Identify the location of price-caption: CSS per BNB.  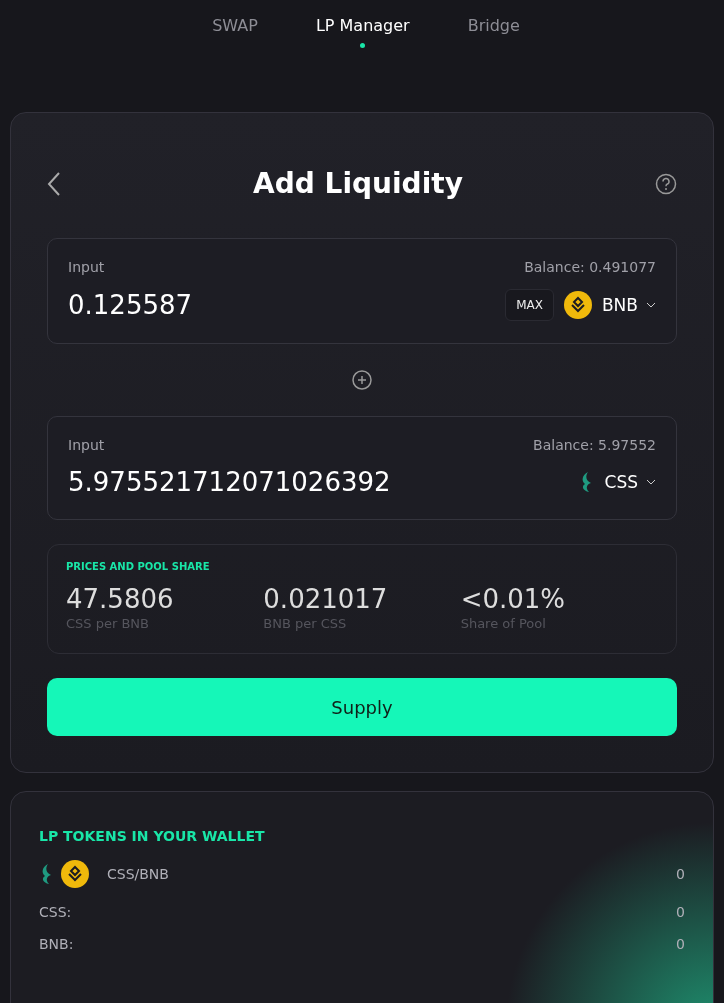
(108, 623).